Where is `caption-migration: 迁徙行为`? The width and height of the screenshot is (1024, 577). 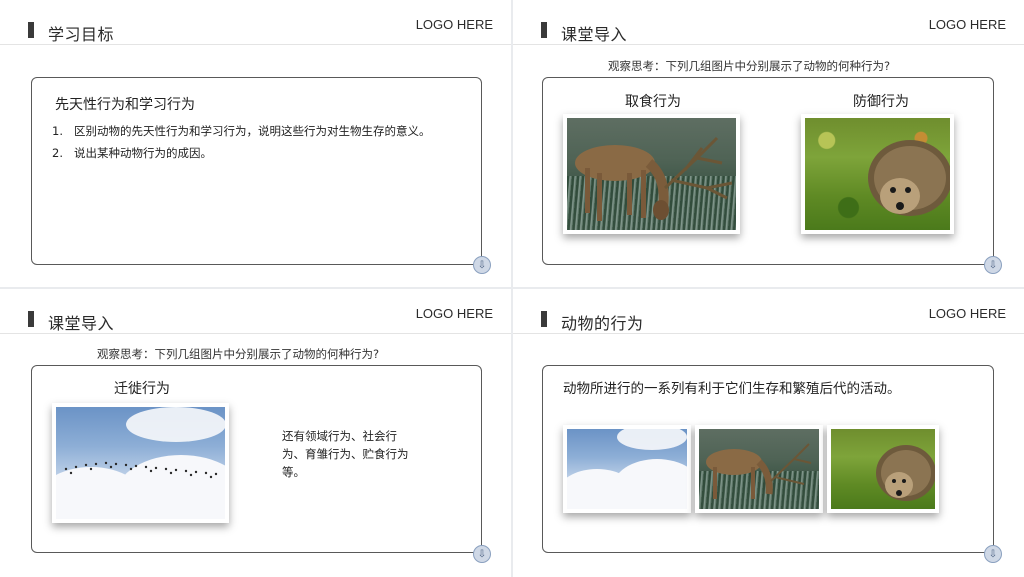
caption-migration: 迁徙行为 is located at coordinates (142, 389).